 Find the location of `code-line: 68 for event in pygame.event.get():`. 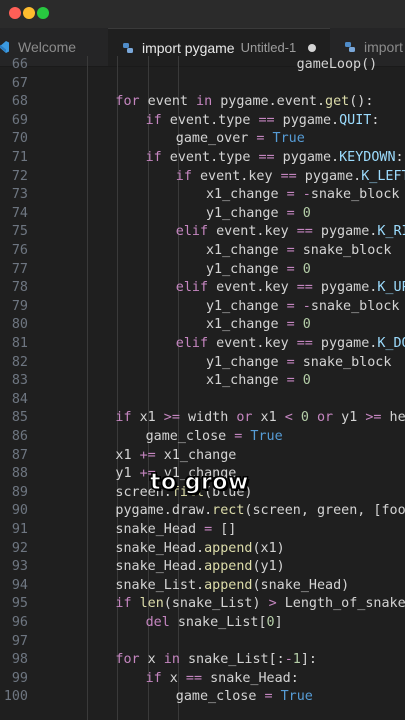

code-line: 68 for event in pygame.event.get(): is located at coordinates (202, 102).